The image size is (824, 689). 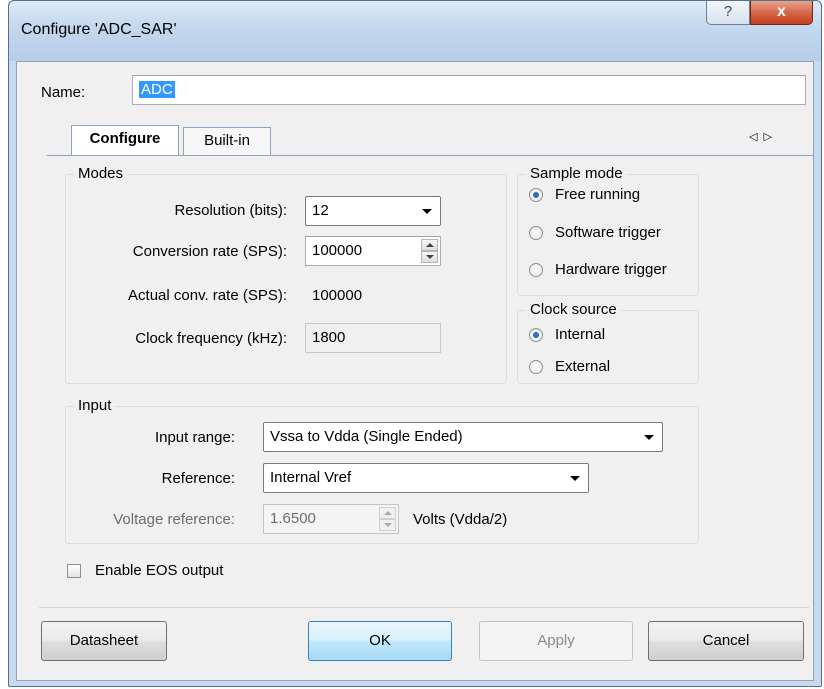 What do you see at coordinates (576, 174) in the screenshot?
I see `sample-mode-title: Sample mode` at bounding box center [576, 174].